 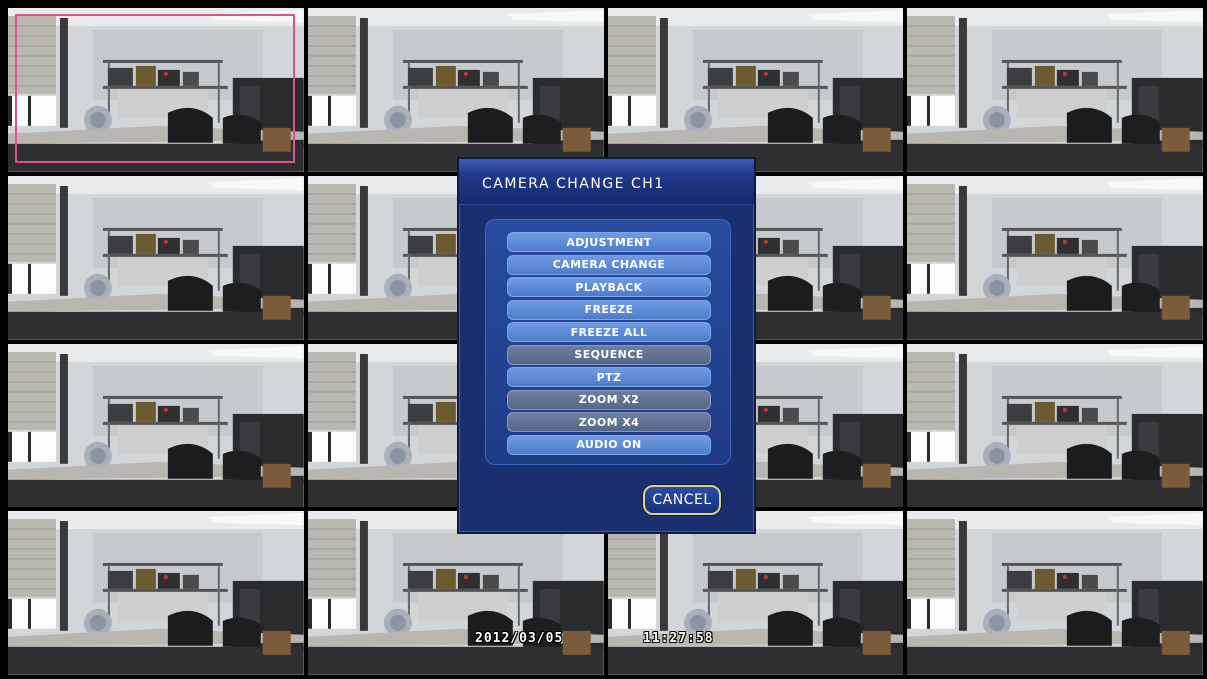 I want to click on menu-item-sequence: SEQUENCE, so click(x=609, y=354).